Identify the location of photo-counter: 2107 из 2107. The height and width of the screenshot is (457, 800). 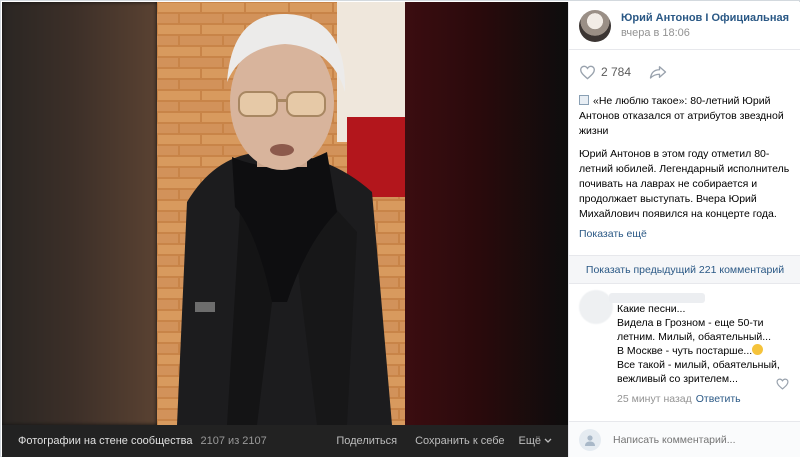
(233, 441).